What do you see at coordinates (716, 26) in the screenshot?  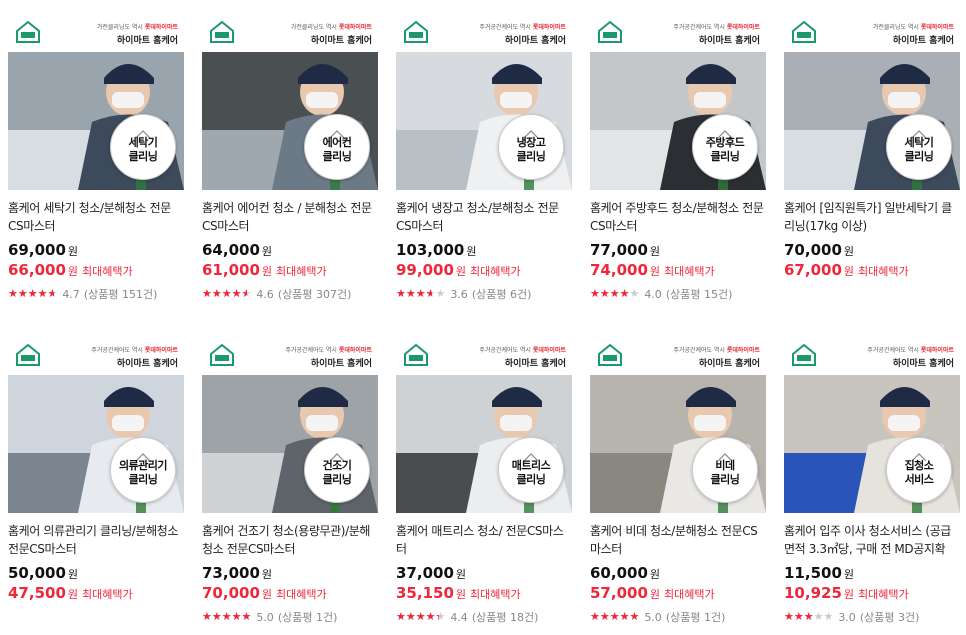 I see `banner-tagline: 주거공간케어도 역시 롯데하이마트` at bounding box center [716, 26].